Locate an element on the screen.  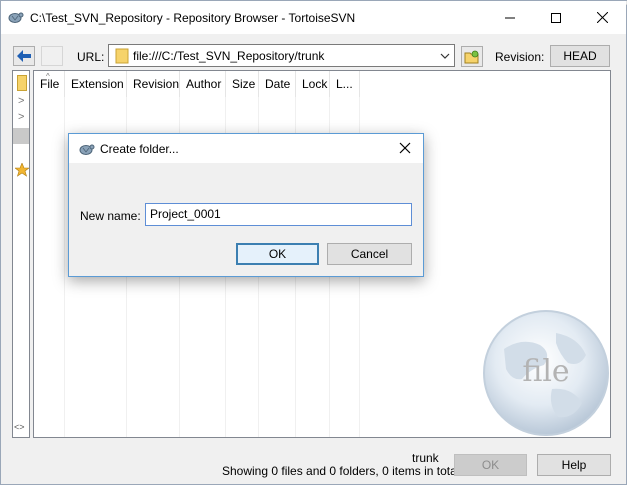
column-header-file: ^ File is located at coordinates (49, 84).